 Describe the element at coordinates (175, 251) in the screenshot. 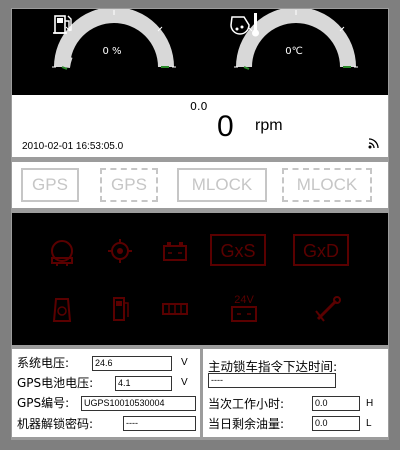

I see `battery-icon` at that location.